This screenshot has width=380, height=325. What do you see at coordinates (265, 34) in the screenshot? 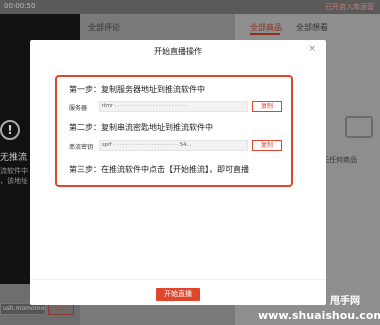
I see `active-tab-indicator` at bounding box center [265, 34].